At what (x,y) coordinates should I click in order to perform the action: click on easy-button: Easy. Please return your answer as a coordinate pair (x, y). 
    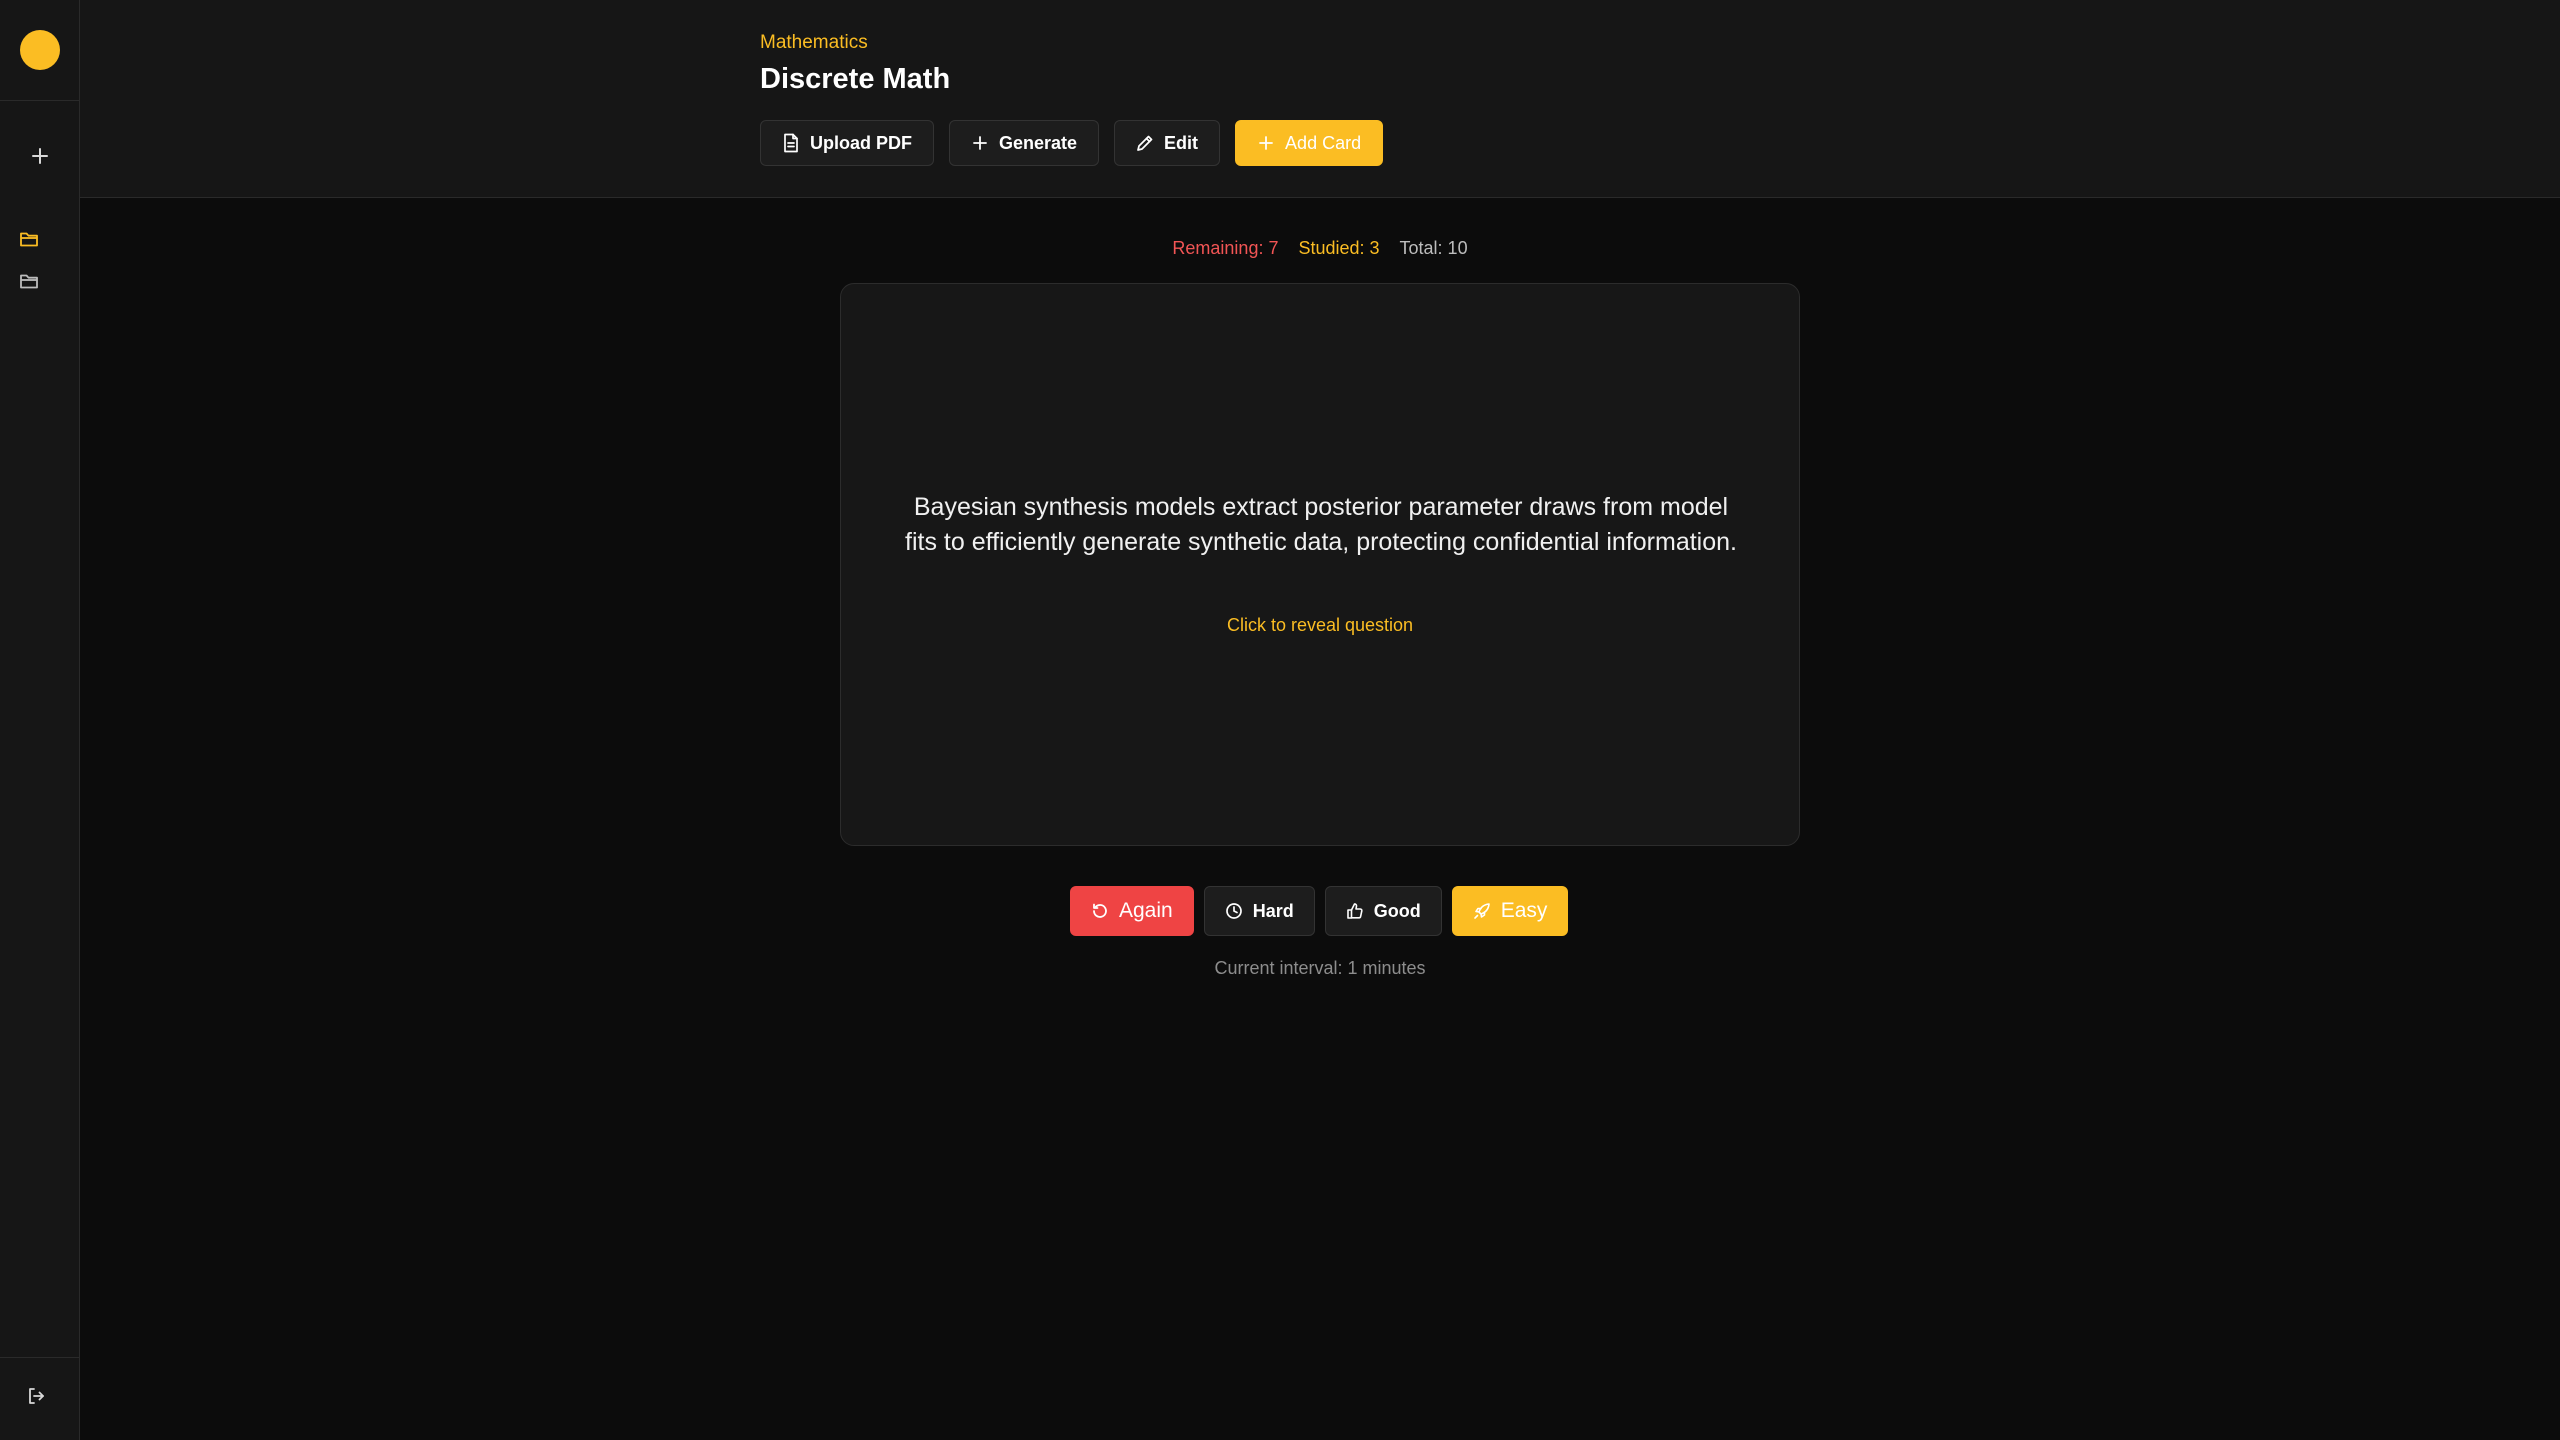
    Looking at the image, I should click on (1510, 911).